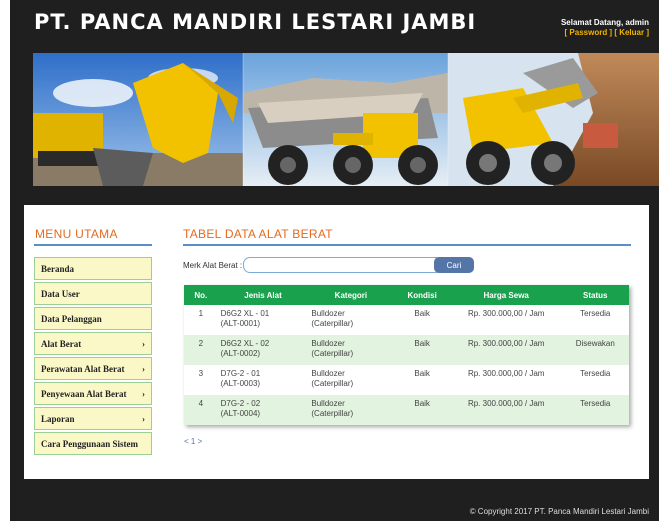 The height and width of the screenshot is (521, 659). Describe the element at coordinates (240, 323) in the screenshot. I see `cell-text: (ALT-0001)` at that location.